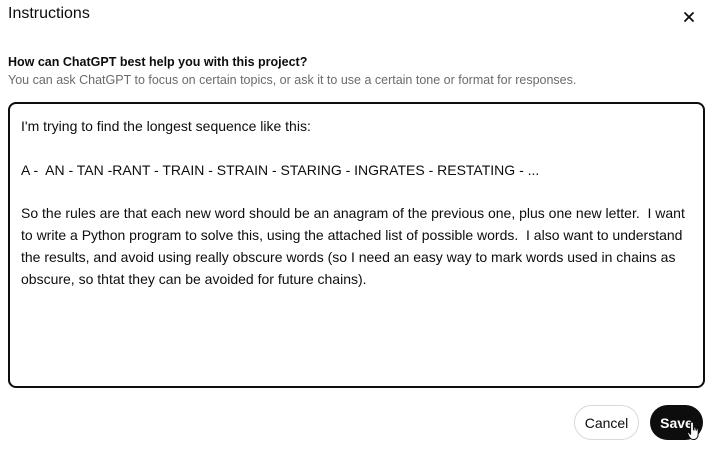 Image resolution: width=720 pixels, height=451 pixels. Describe the element at coordinates (676, 422) in the screenshot. I see `save-button: Save` at that location.